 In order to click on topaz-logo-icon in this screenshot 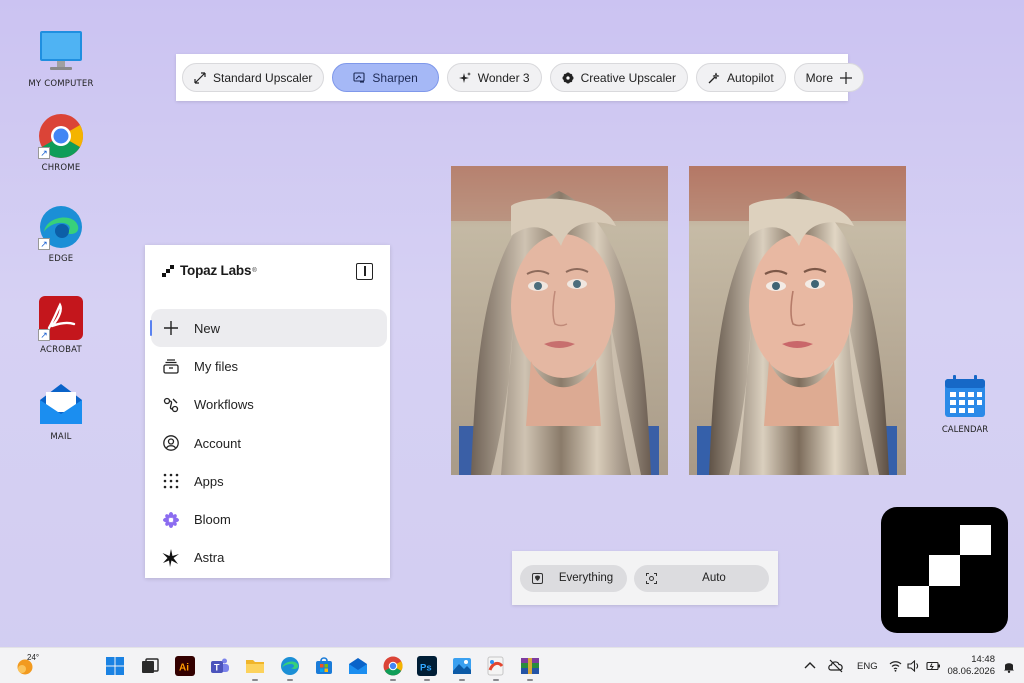, I will do `click(168, 270)`.